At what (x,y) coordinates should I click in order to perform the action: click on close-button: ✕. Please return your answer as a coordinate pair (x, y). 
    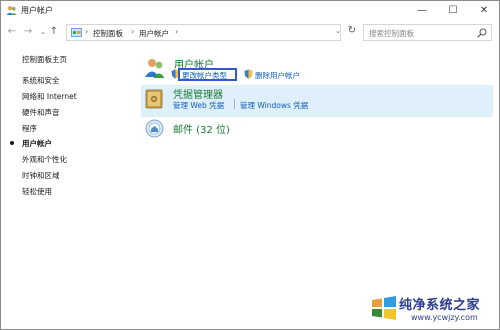
    Looking at the image, I should click on (484, 10).